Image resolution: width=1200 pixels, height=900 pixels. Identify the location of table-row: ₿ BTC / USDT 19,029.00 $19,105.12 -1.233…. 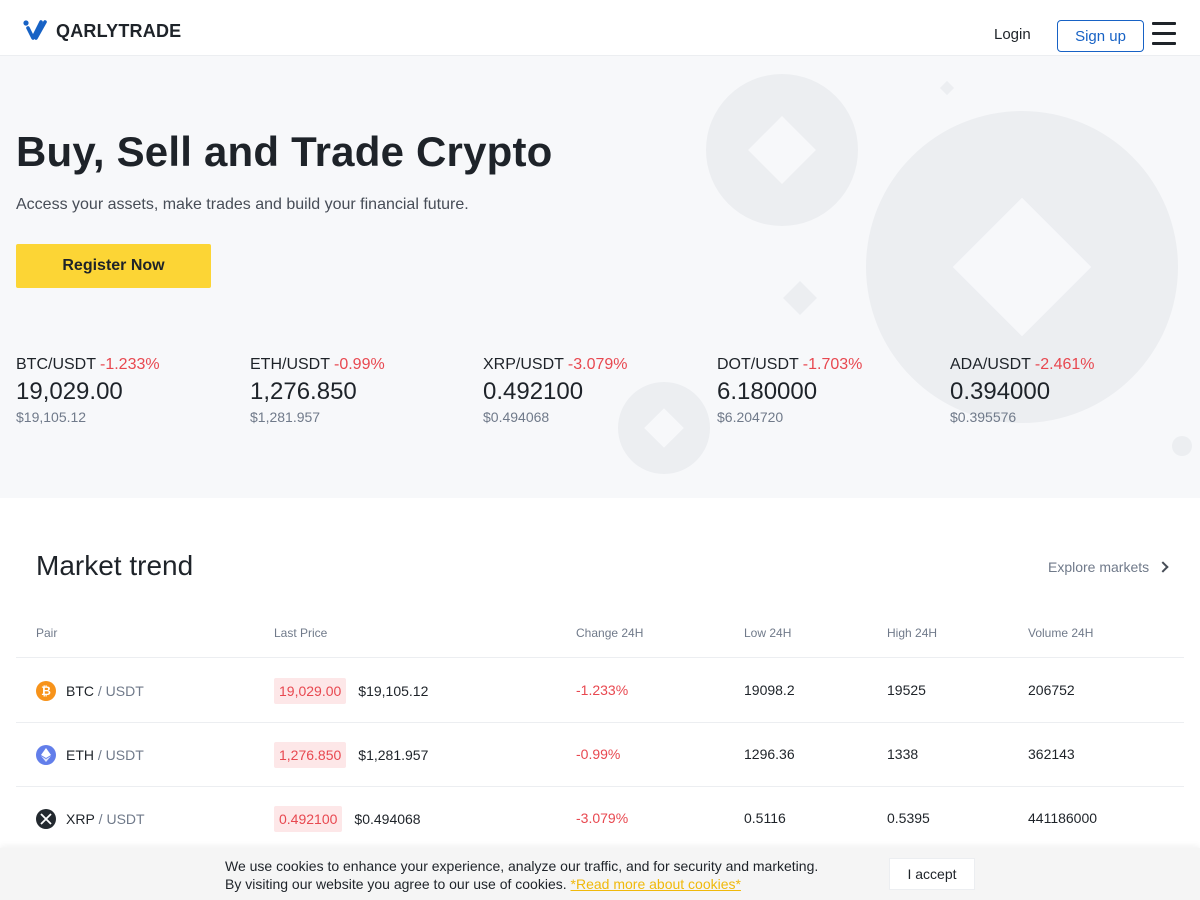
(600, 691).